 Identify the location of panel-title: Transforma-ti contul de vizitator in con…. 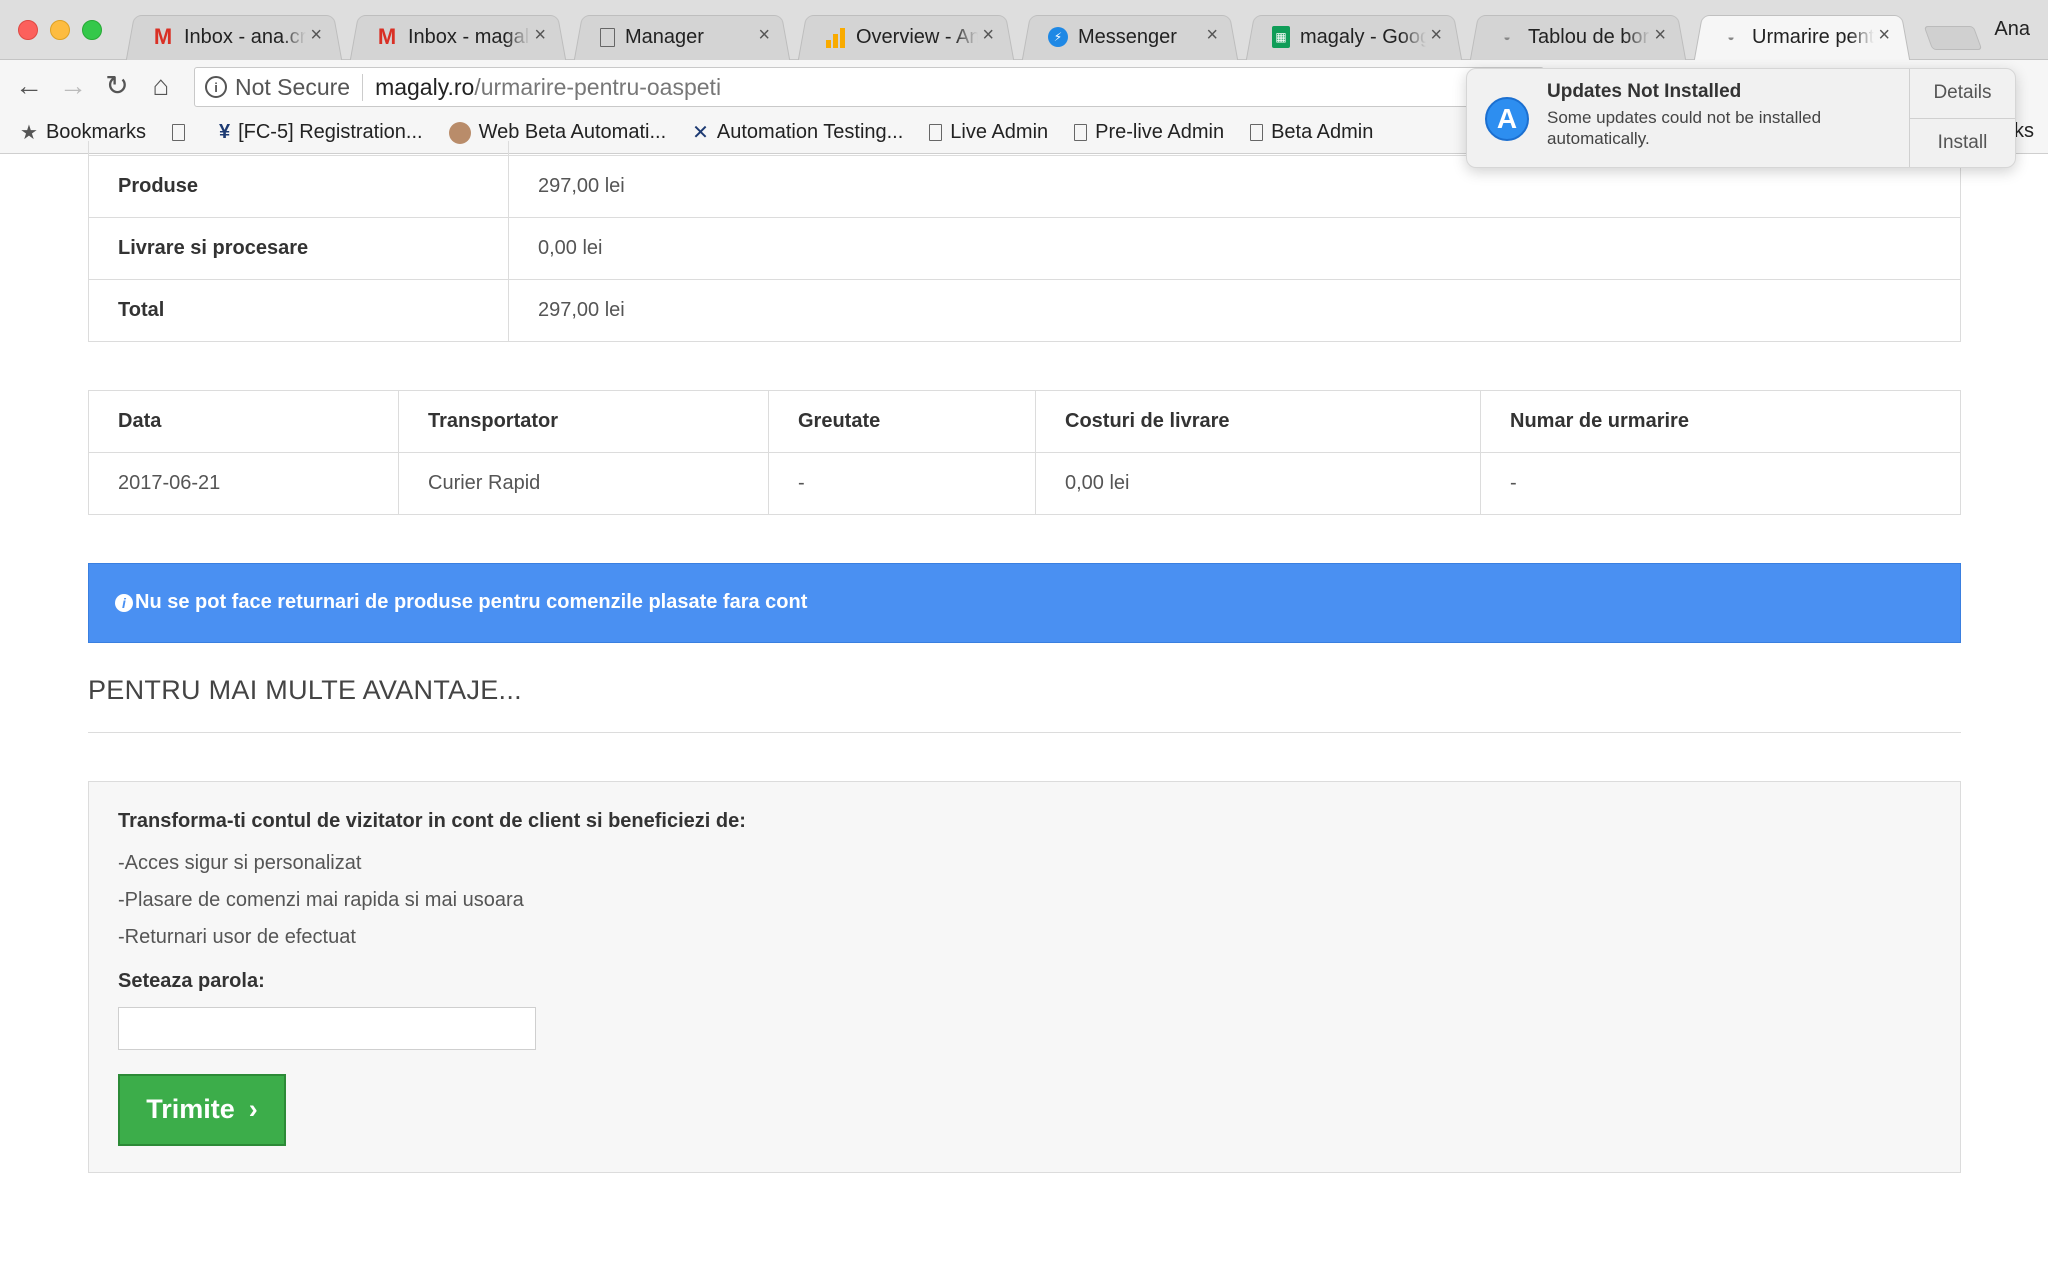
(432, 820).